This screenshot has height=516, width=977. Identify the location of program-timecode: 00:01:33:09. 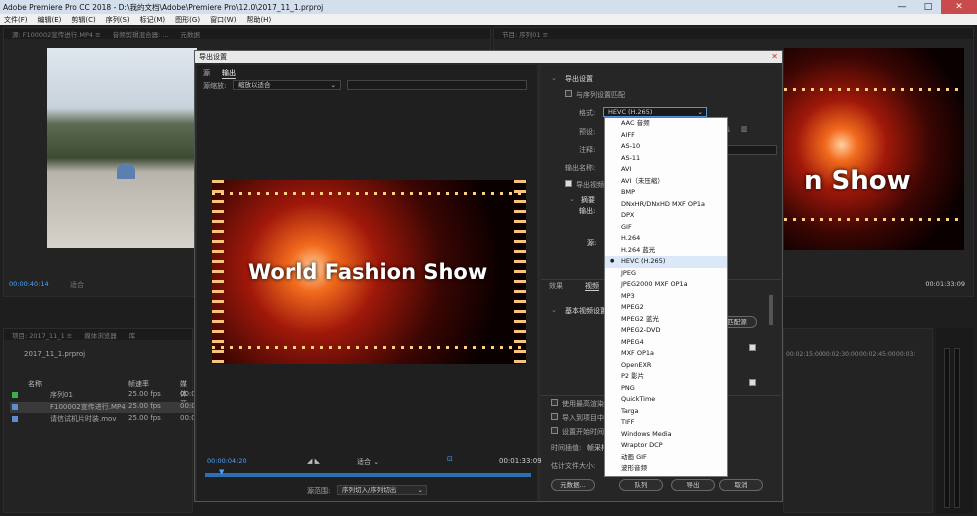
(945, 284).